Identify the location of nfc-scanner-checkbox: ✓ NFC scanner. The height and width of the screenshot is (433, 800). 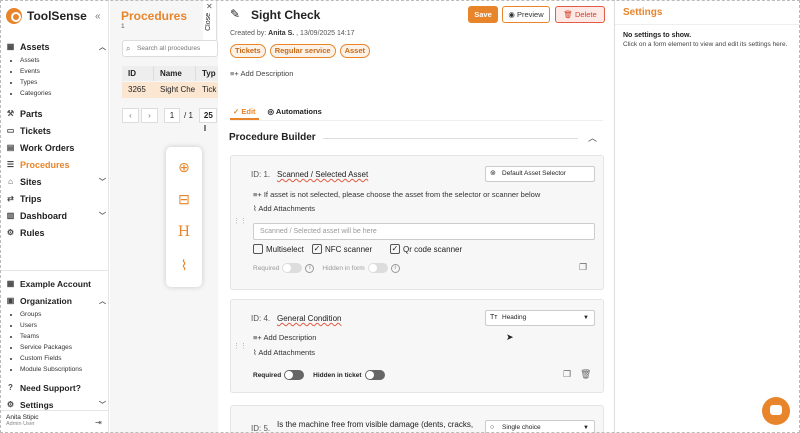
(342, 249).